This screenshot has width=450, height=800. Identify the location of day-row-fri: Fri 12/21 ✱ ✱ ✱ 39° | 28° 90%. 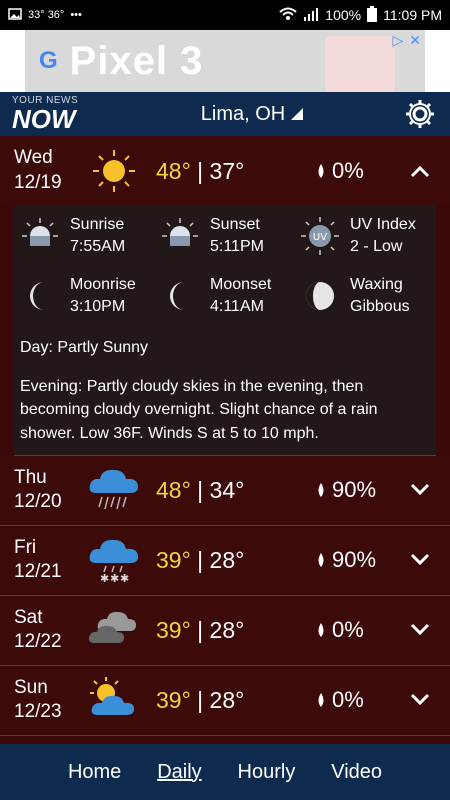
(225, 560).